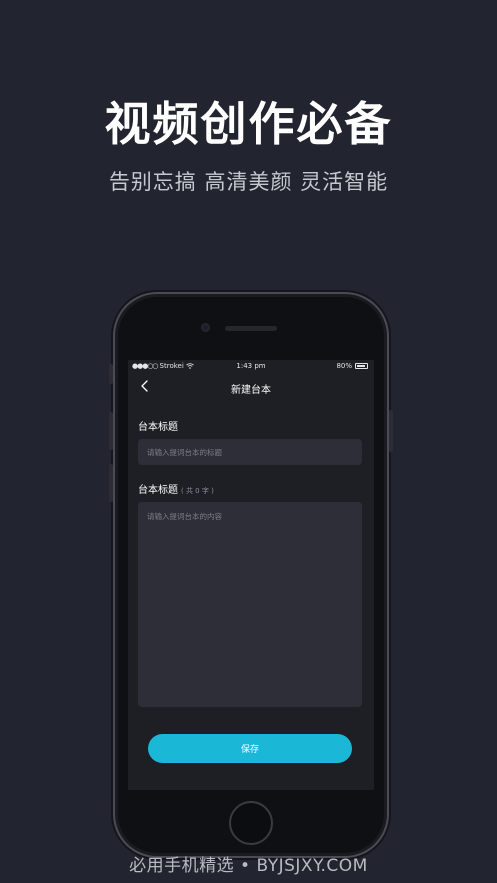 The width and height of the screenshot is (497, 883). Describe the element at coordinates (344, 366) in the screenshot. I see `battery-percent: 80%` at that location.